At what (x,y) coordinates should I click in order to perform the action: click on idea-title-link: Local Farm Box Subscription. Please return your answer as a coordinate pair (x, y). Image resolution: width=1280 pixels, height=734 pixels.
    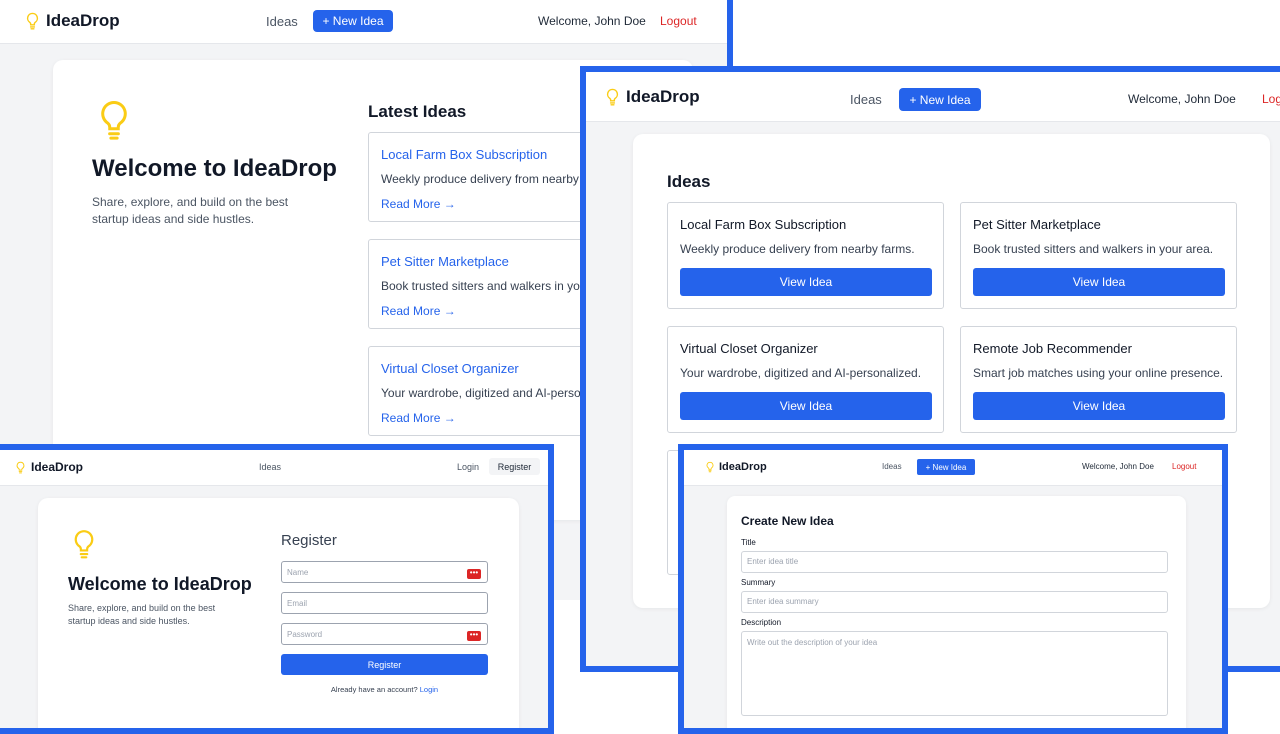
    Looking at the image, I should click on (464, 154).